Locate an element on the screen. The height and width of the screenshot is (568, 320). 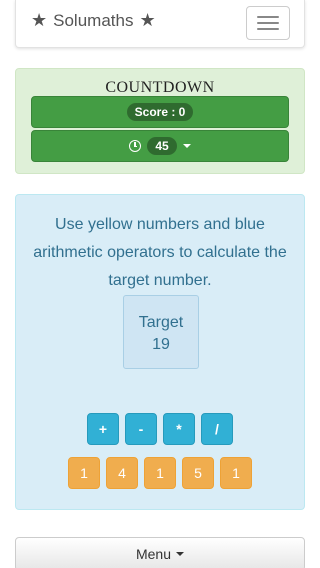
clock-icon is located at coordinates (135, 146).